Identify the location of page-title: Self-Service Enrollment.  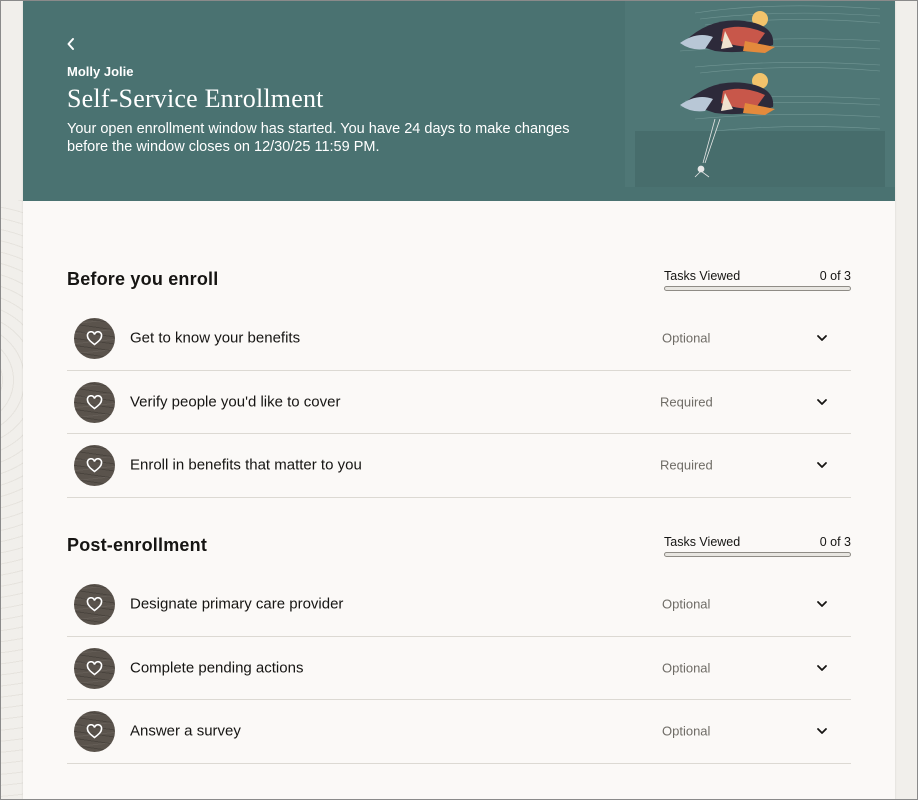
(195, 98).